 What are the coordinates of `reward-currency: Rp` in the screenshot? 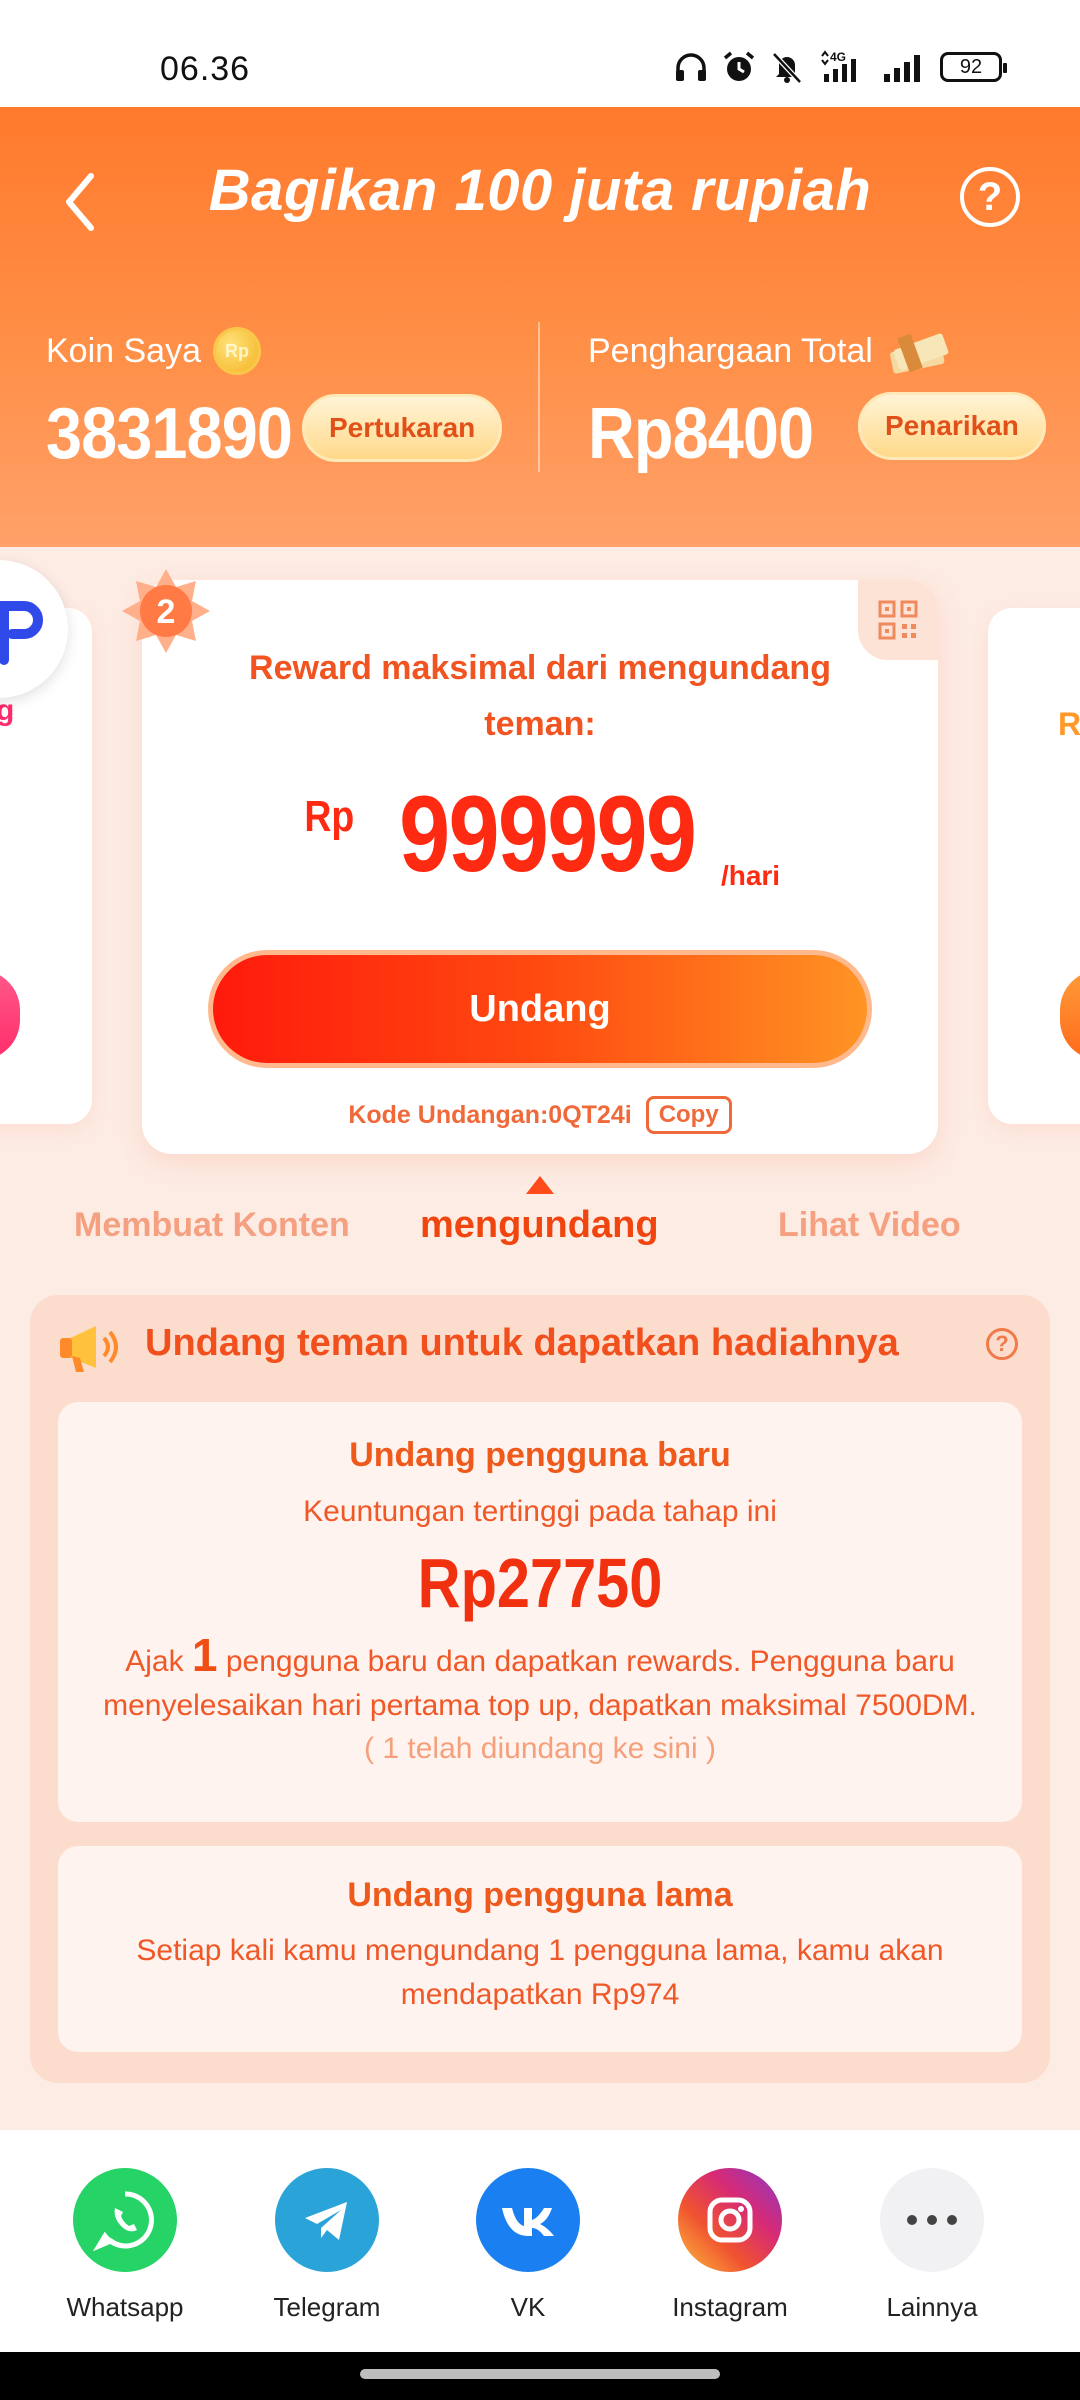 It's located at (329, 816).